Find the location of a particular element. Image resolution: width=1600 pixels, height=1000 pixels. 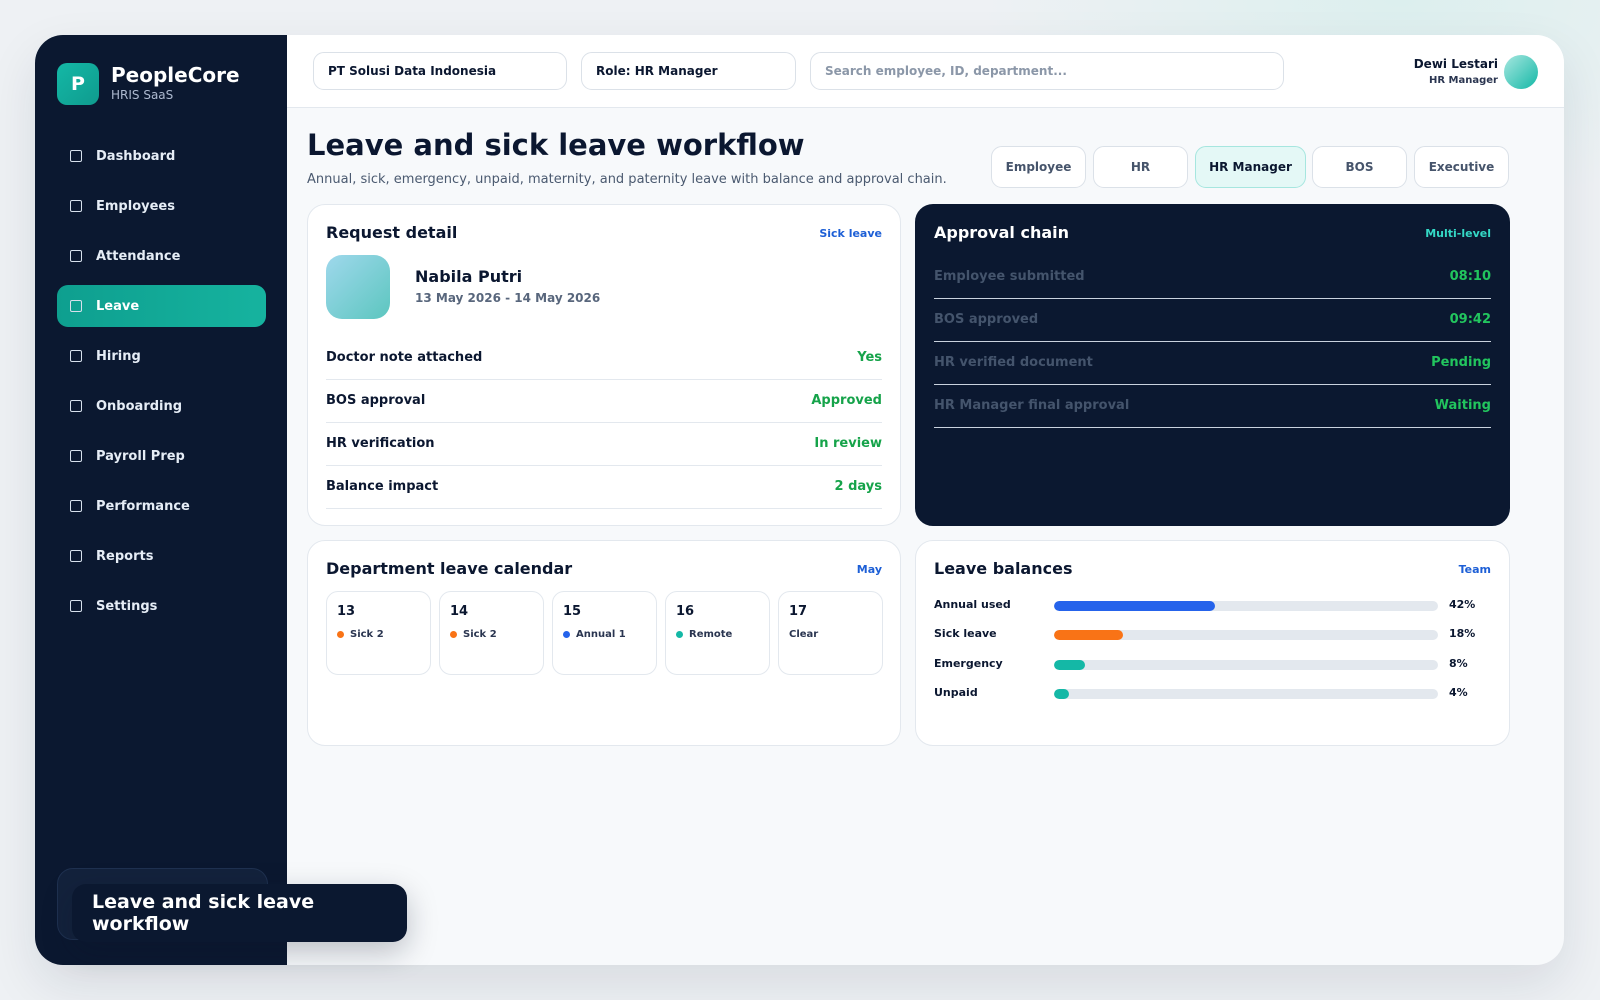

day-event: Annual 1 is located at coordinates (594, 634).